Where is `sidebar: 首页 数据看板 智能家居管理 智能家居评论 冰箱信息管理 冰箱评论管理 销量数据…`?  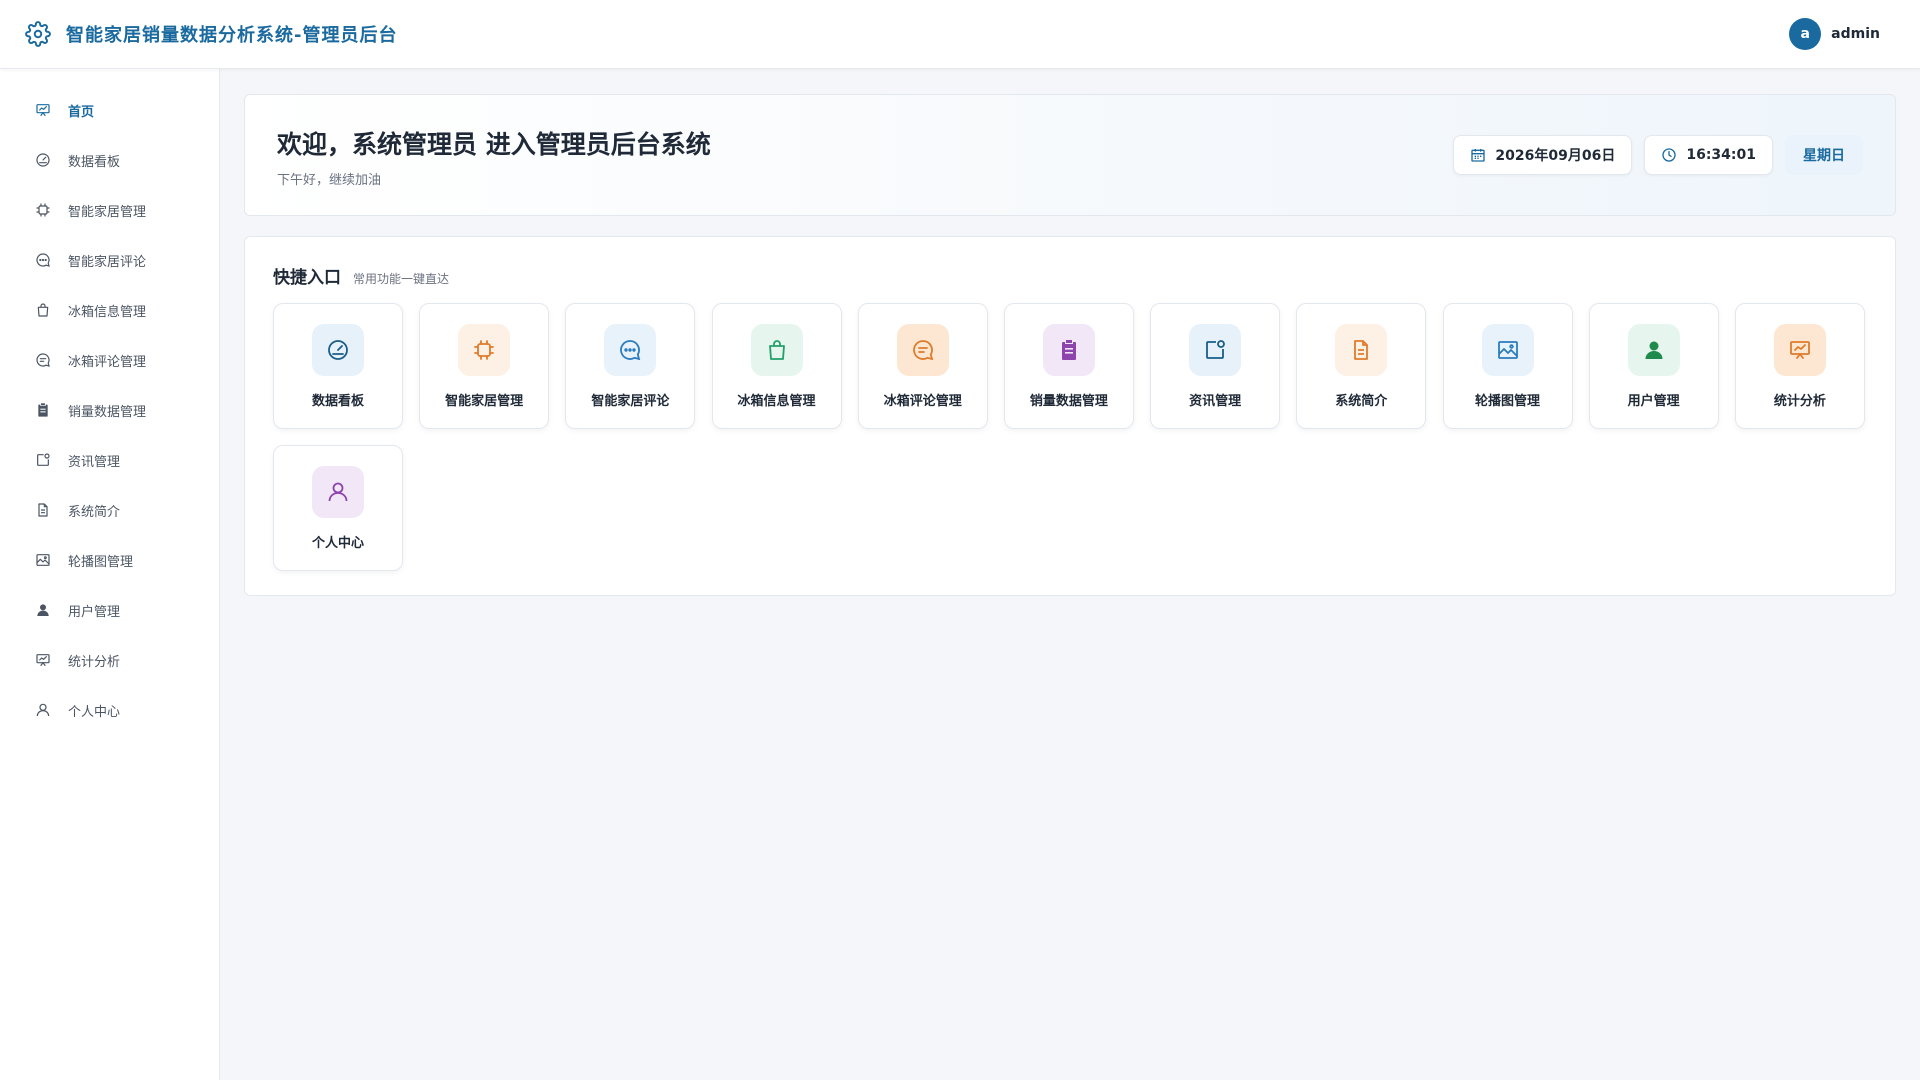
sidebar: 首页 数据看板 智能家居管理 智能家居评论 冰箱信息管理 冰箱评论管理 销量数据… is located at coordinates (110, 574).